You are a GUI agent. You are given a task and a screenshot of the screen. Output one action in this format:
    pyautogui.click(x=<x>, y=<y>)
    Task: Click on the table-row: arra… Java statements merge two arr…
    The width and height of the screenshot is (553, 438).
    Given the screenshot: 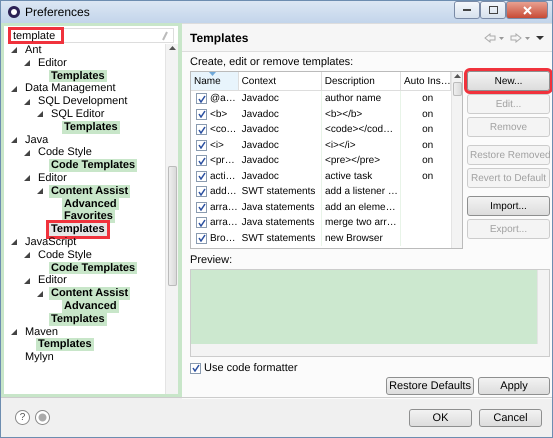 What is the action you would take?
    pyautogui.click(x=321, y=222)
    